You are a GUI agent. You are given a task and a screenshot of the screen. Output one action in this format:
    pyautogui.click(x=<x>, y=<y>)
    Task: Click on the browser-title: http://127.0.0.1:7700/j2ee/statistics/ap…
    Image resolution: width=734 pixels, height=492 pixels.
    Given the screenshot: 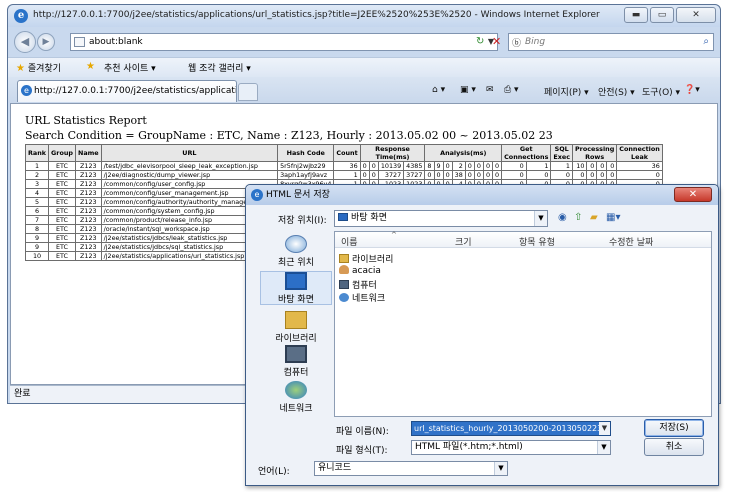 What is the action you would take?
    pyautogui.click(x=316, y=15)
    